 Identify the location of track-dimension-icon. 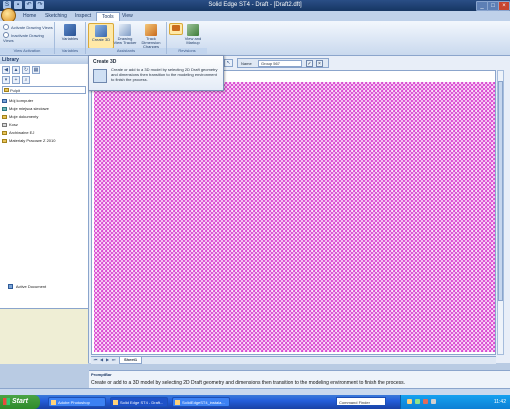
(151, 30).